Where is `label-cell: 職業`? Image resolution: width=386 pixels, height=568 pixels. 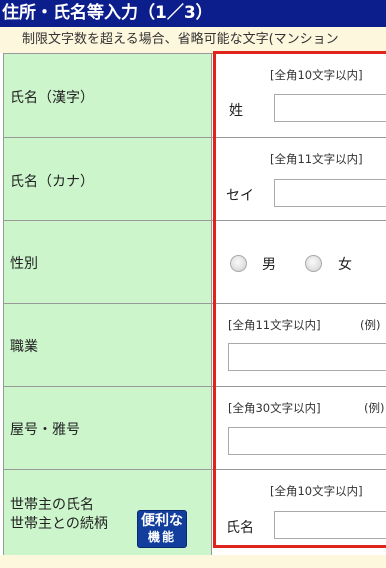
label-cell: 職業 is located at coordinates (107, 345).